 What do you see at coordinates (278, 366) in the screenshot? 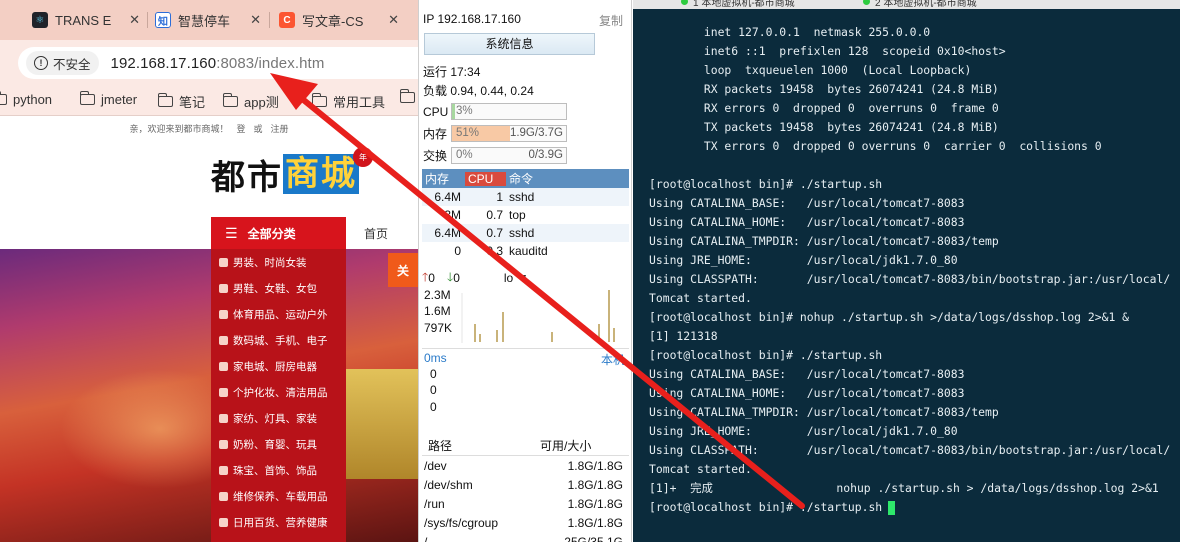
I see `category-item: 家电城、厨房电器` at bounding box center [278, 366].